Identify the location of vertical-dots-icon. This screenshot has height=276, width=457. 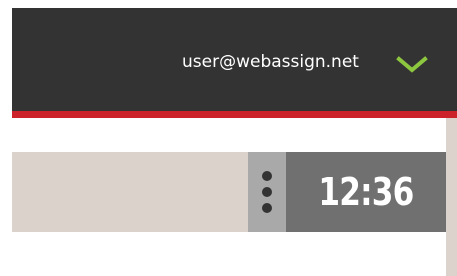
(267, 192).